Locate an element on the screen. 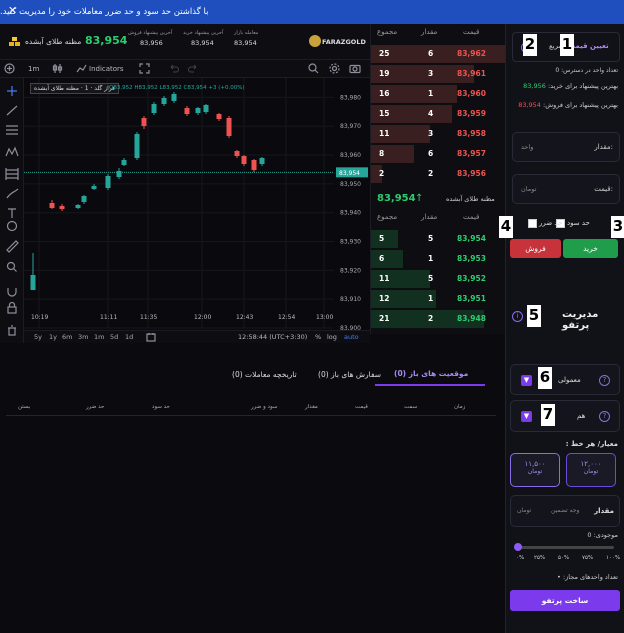 Image resolution: width=624 pixels, height=633 pixels. bid-row: 6 1 83,953 is located at coordinates (438, 259).